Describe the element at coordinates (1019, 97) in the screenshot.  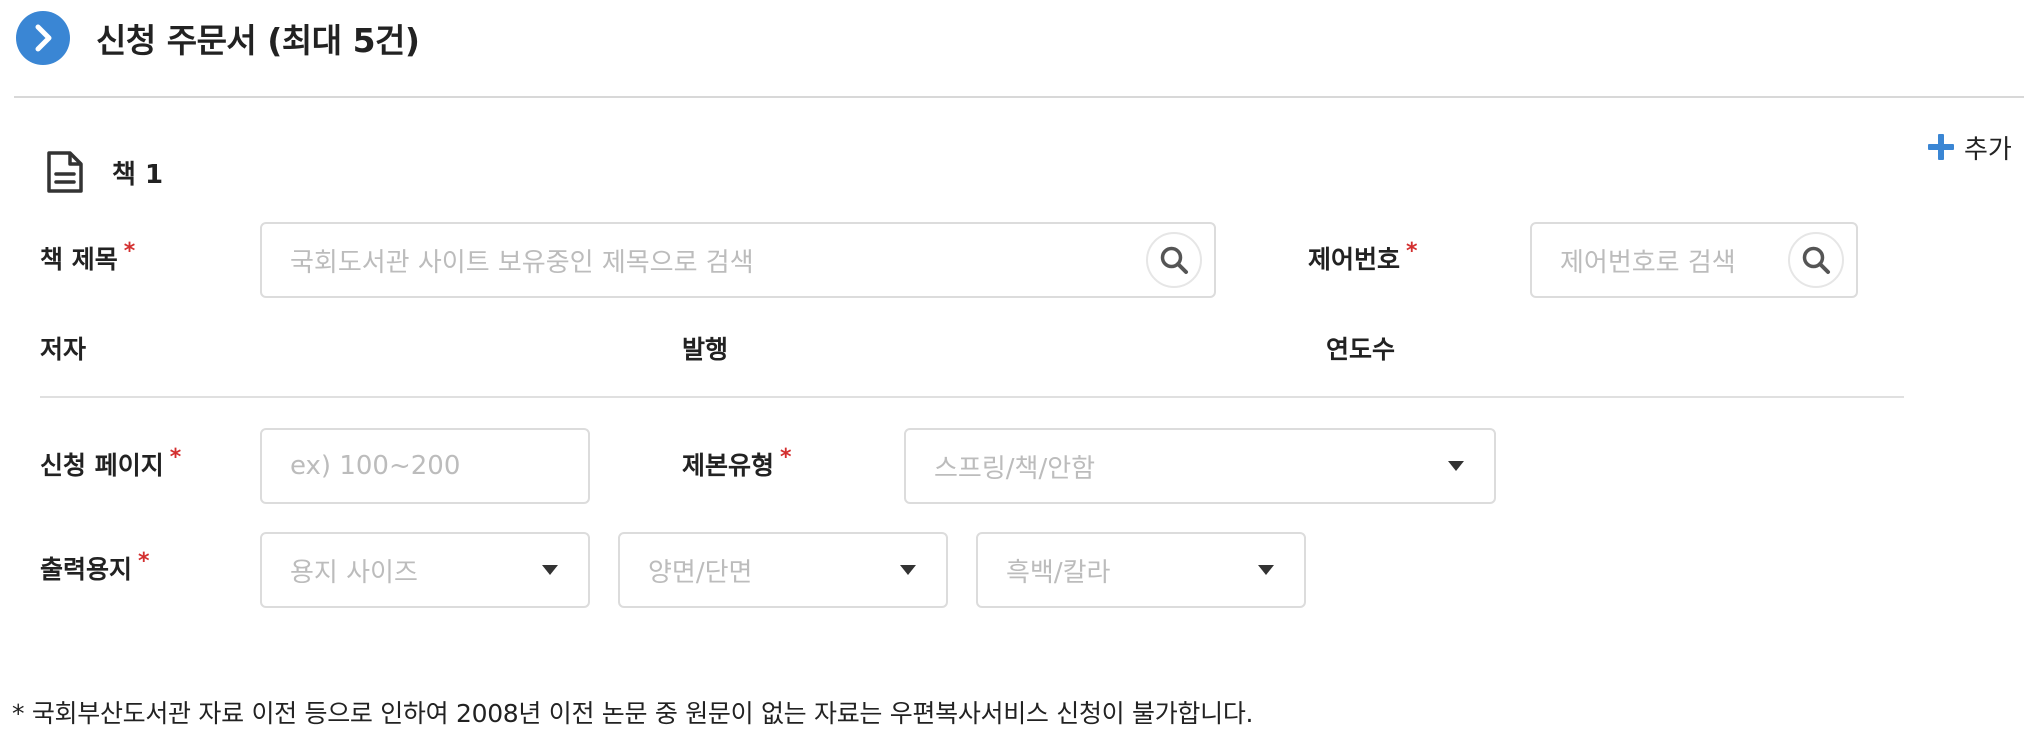
I see `header-divider` at that location.